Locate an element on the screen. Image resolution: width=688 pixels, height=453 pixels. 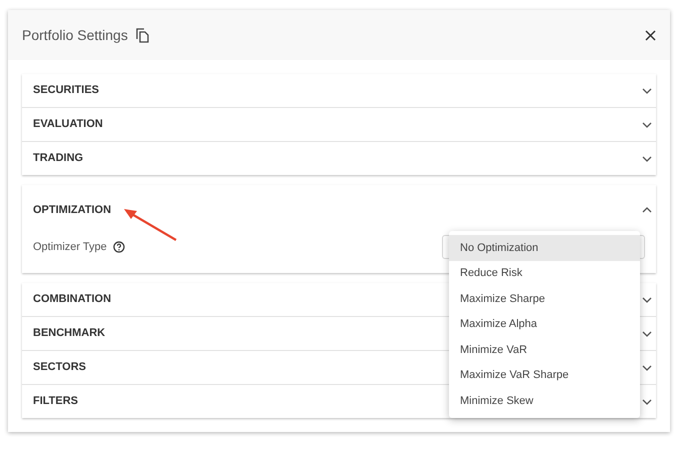
menu-item: Reduce Risk is located at coordinates (544, 273).